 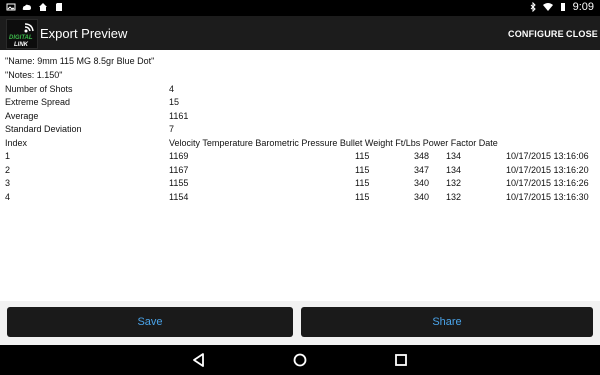 I want to click on configure-button: CONFIGURE, so click(x=536, y=34).